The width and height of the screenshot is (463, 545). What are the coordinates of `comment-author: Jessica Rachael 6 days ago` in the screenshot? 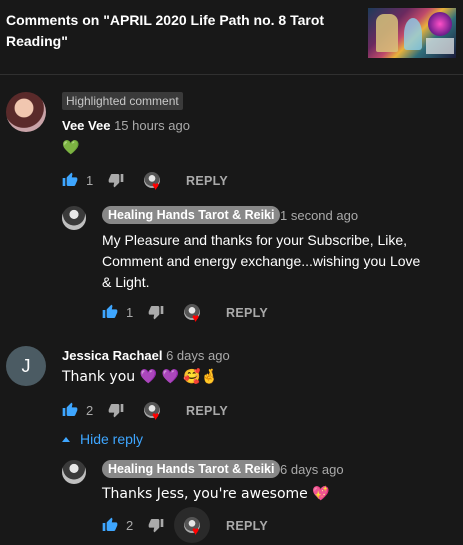 It's located at (146, 355).